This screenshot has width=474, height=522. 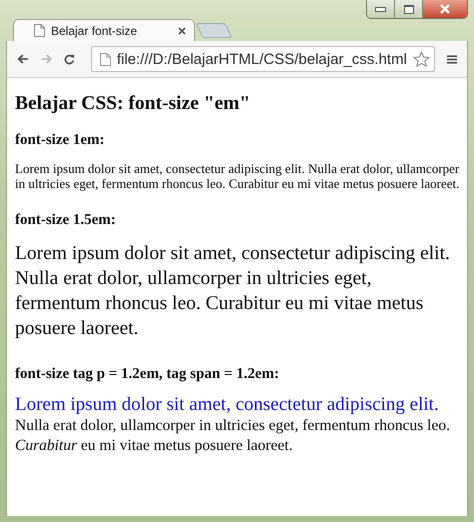 I want to click on back-icon, so click(x=23, y=59).